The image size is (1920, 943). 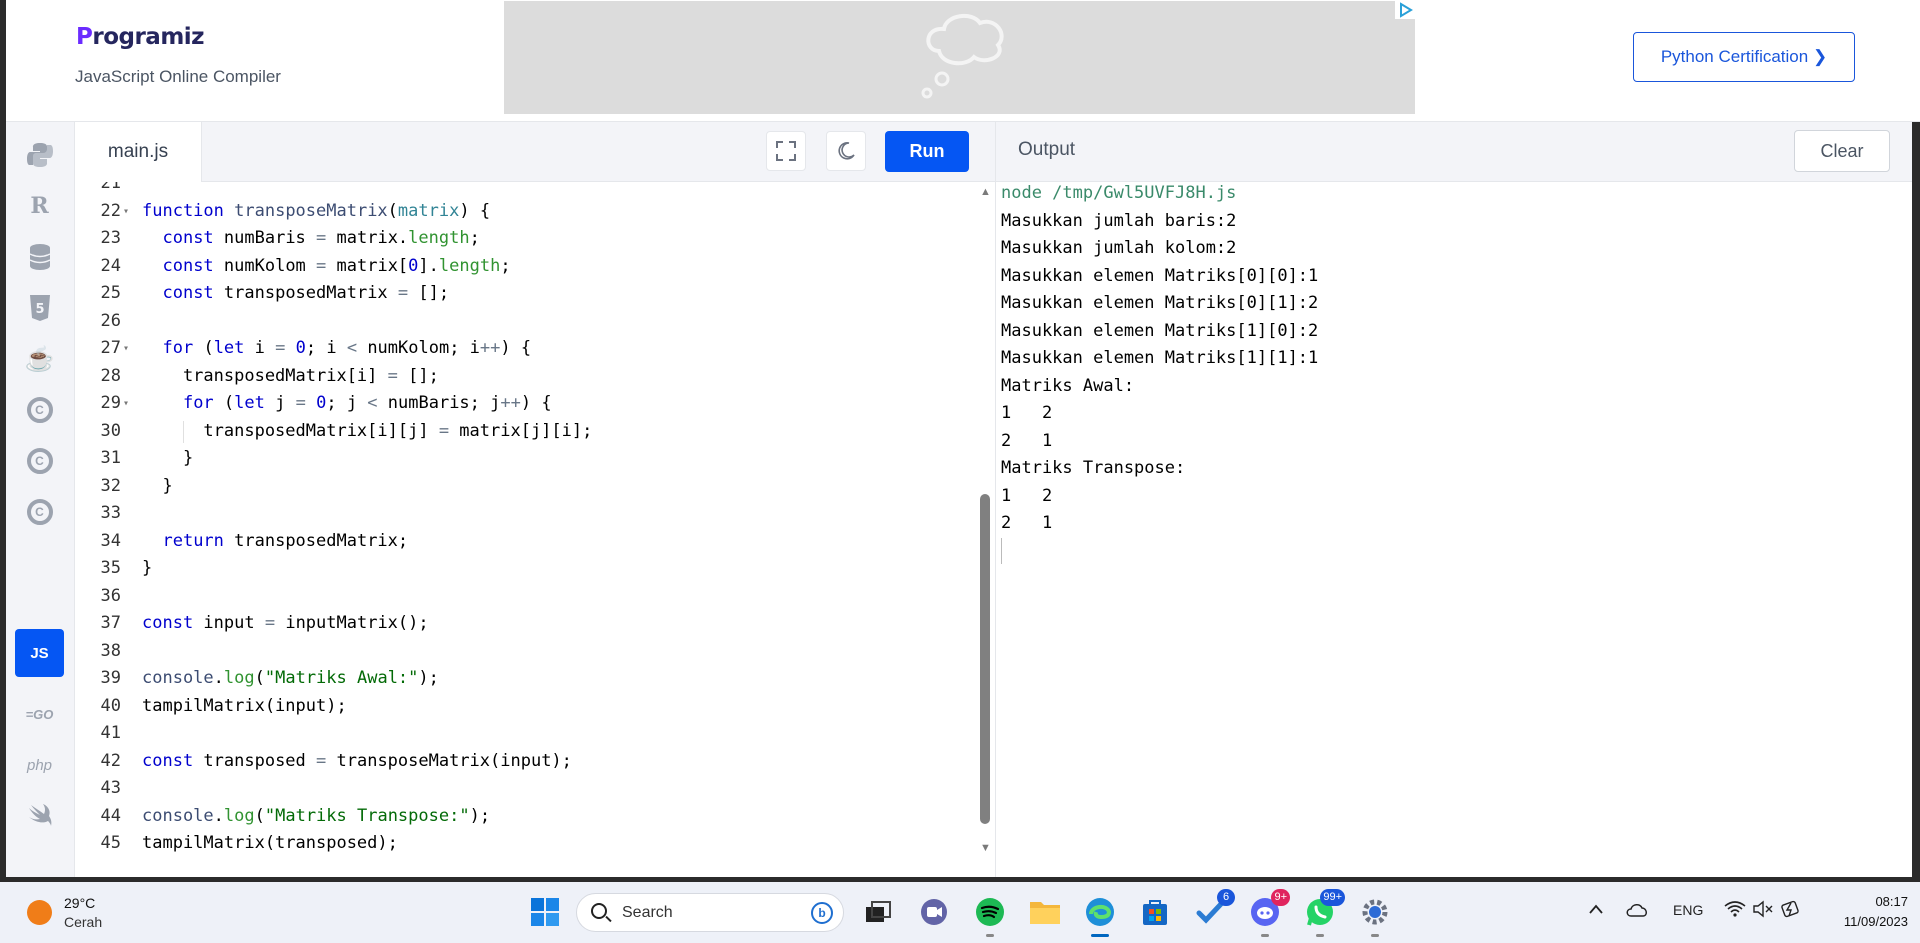 I want to click on edge-browser-icon, so click(x=1100, y=916).